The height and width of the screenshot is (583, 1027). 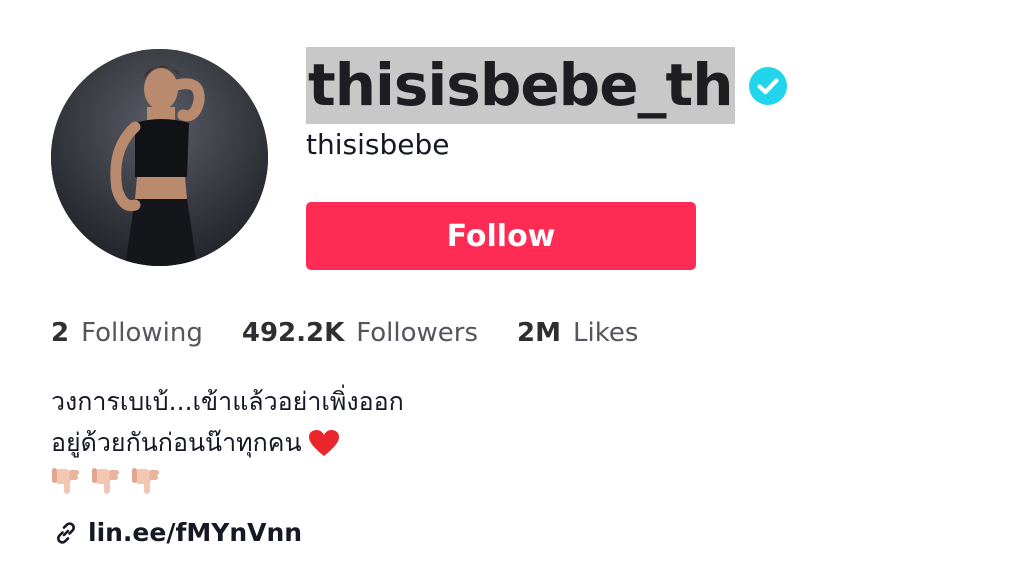 I want to click on nickname: thisisbebe, so click(x=378, y=144).